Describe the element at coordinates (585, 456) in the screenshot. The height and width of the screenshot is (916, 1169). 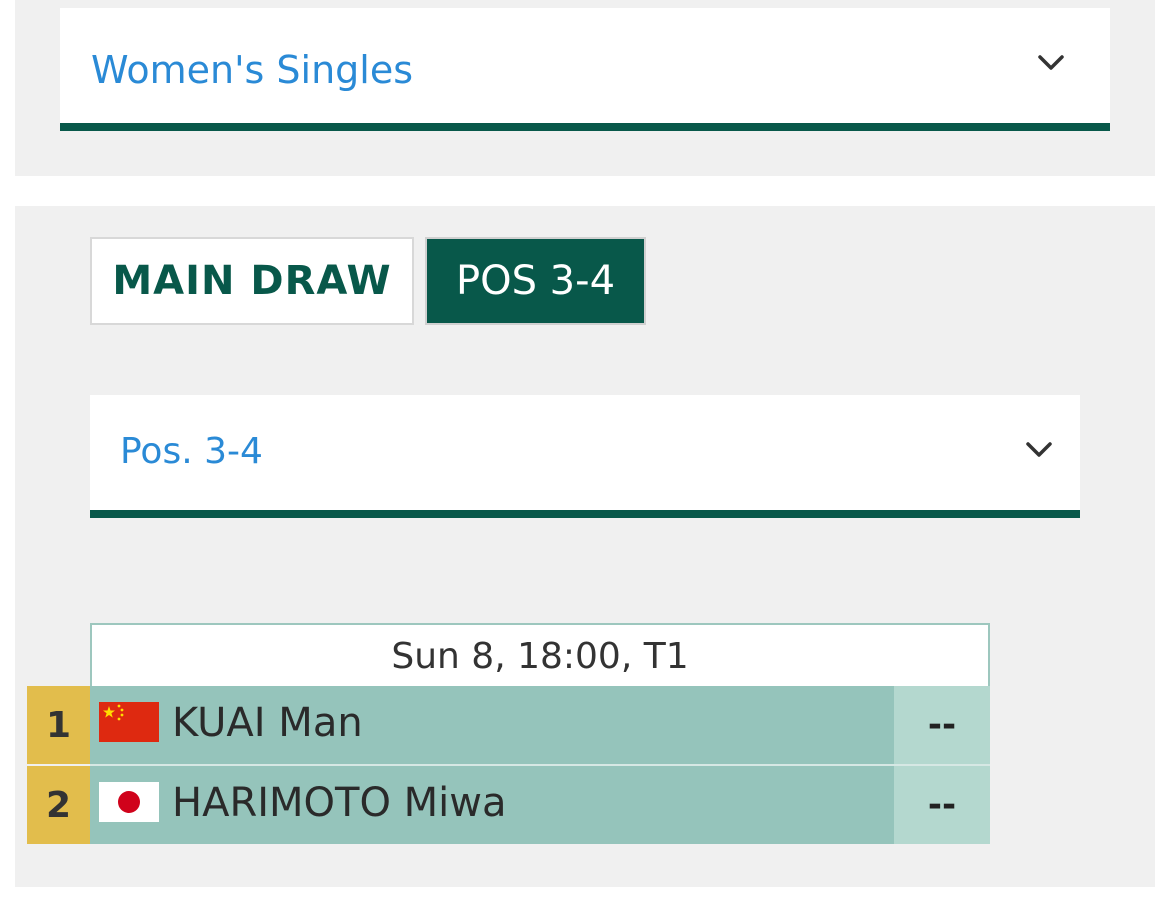
I see `round-select: Pos. 3-4` at that location.